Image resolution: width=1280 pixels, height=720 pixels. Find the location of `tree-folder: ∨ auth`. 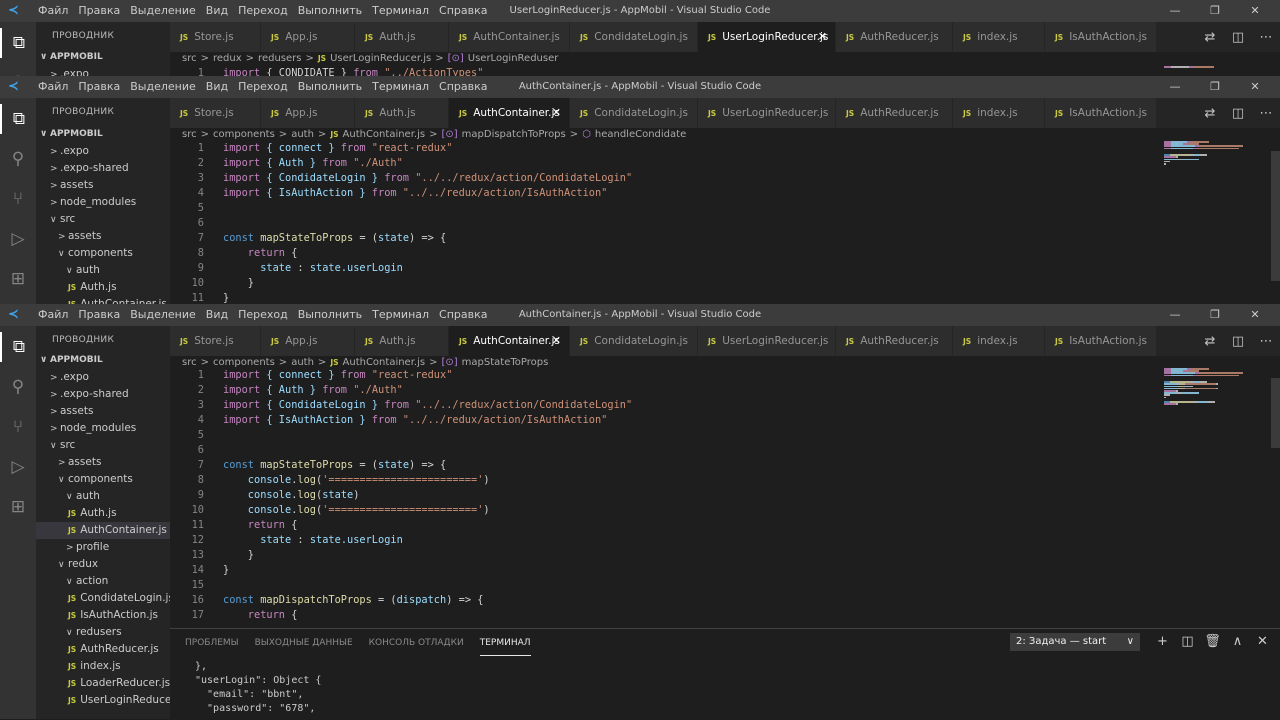

tree-folder: ∨ auth is located at coordinates (103, 270).